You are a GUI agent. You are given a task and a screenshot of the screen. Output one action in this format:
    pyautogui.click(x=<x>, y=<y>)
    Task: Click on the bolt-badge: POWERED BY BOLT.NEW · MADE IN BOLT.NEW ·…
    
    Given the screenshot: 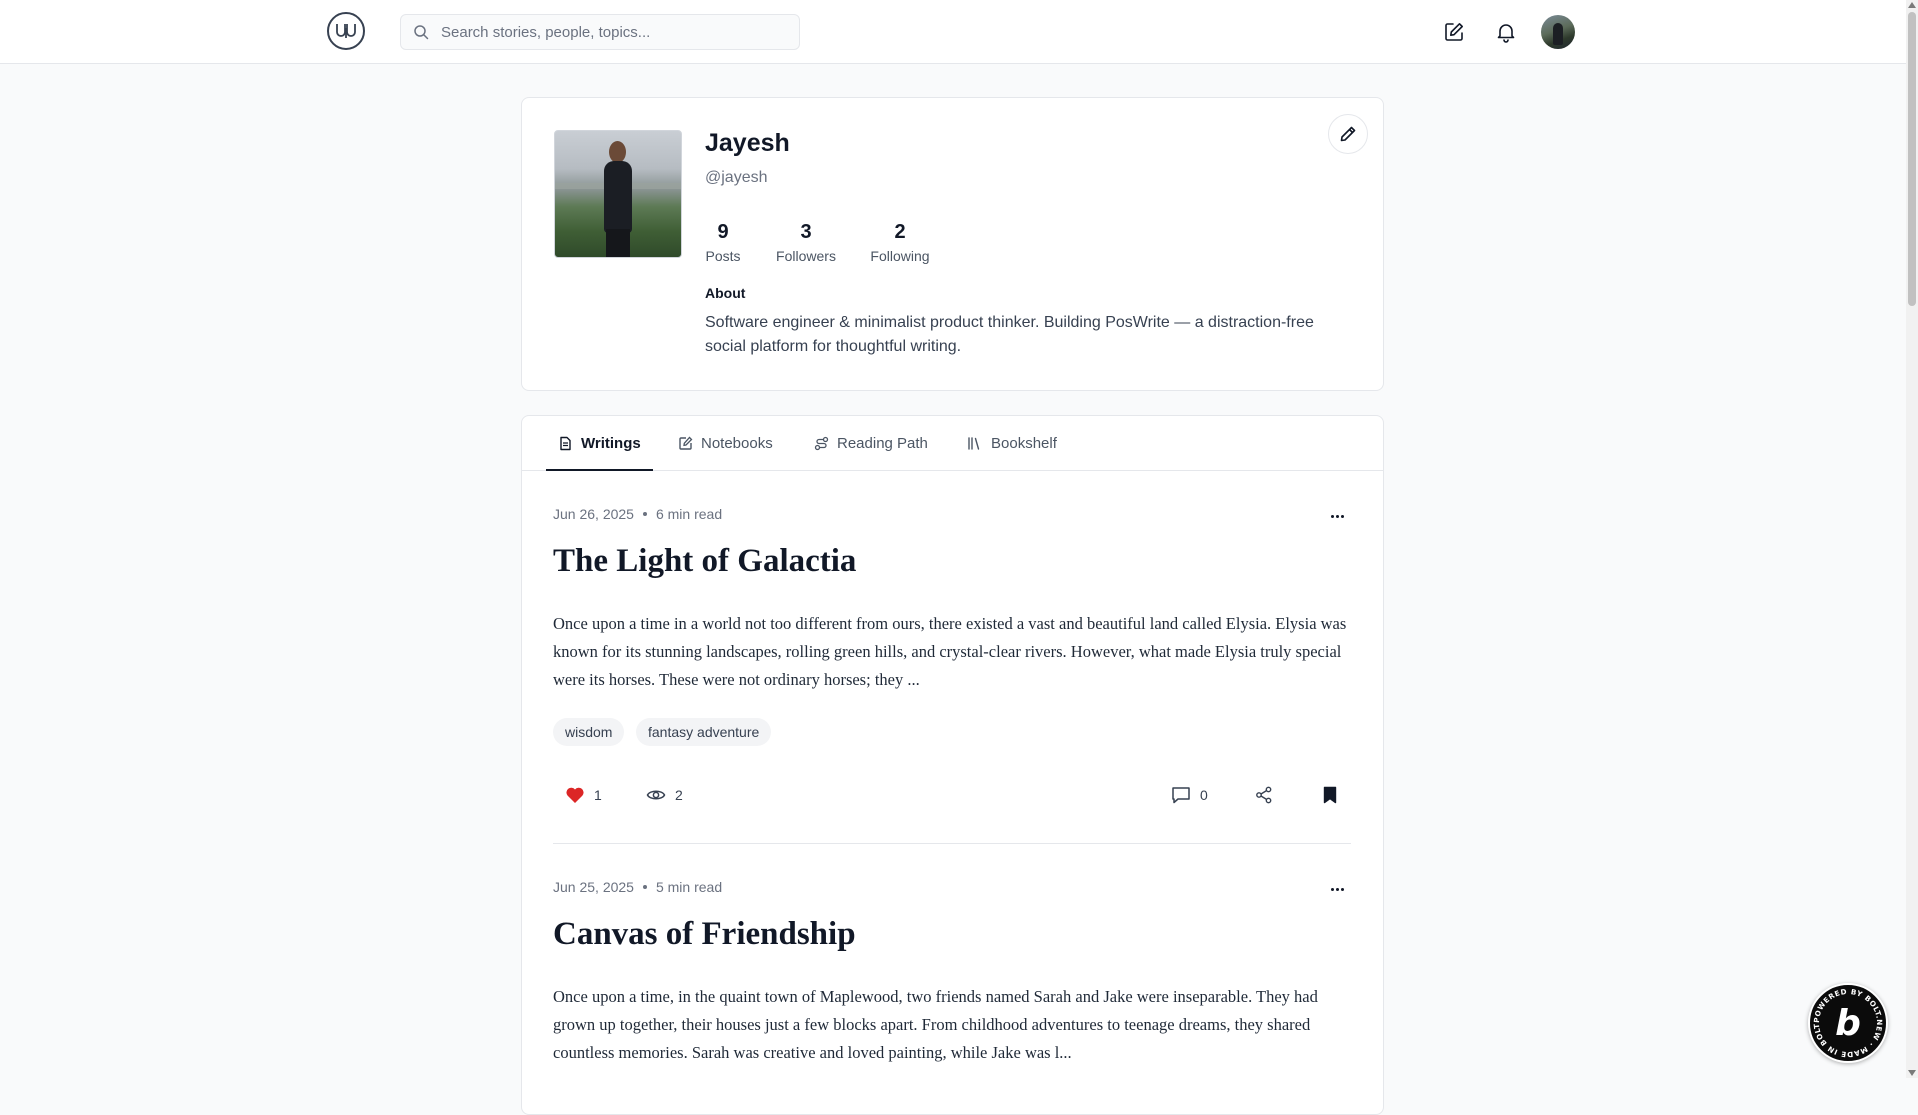 What is the action you would take?
    pyautogui.click(x=1848, y=1023)
    